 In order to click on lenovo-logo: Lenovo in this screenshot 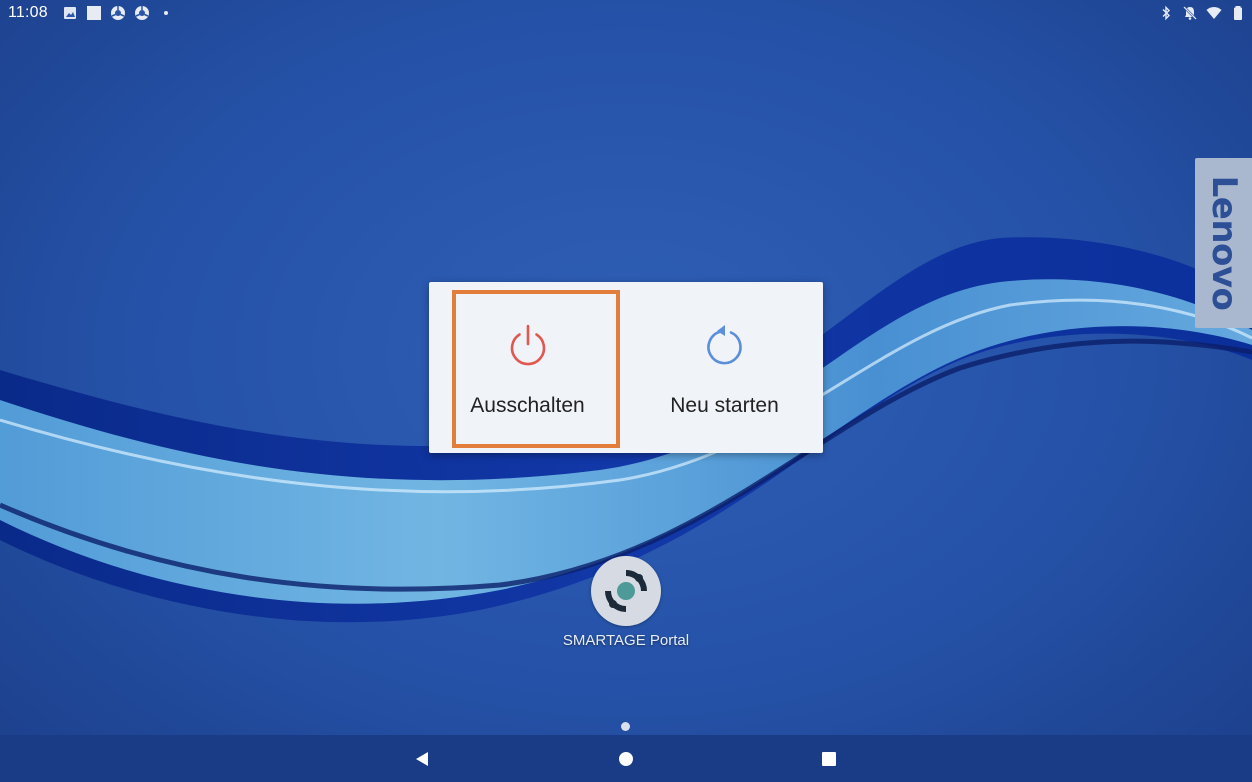, I will do `click(1223, 243)`.